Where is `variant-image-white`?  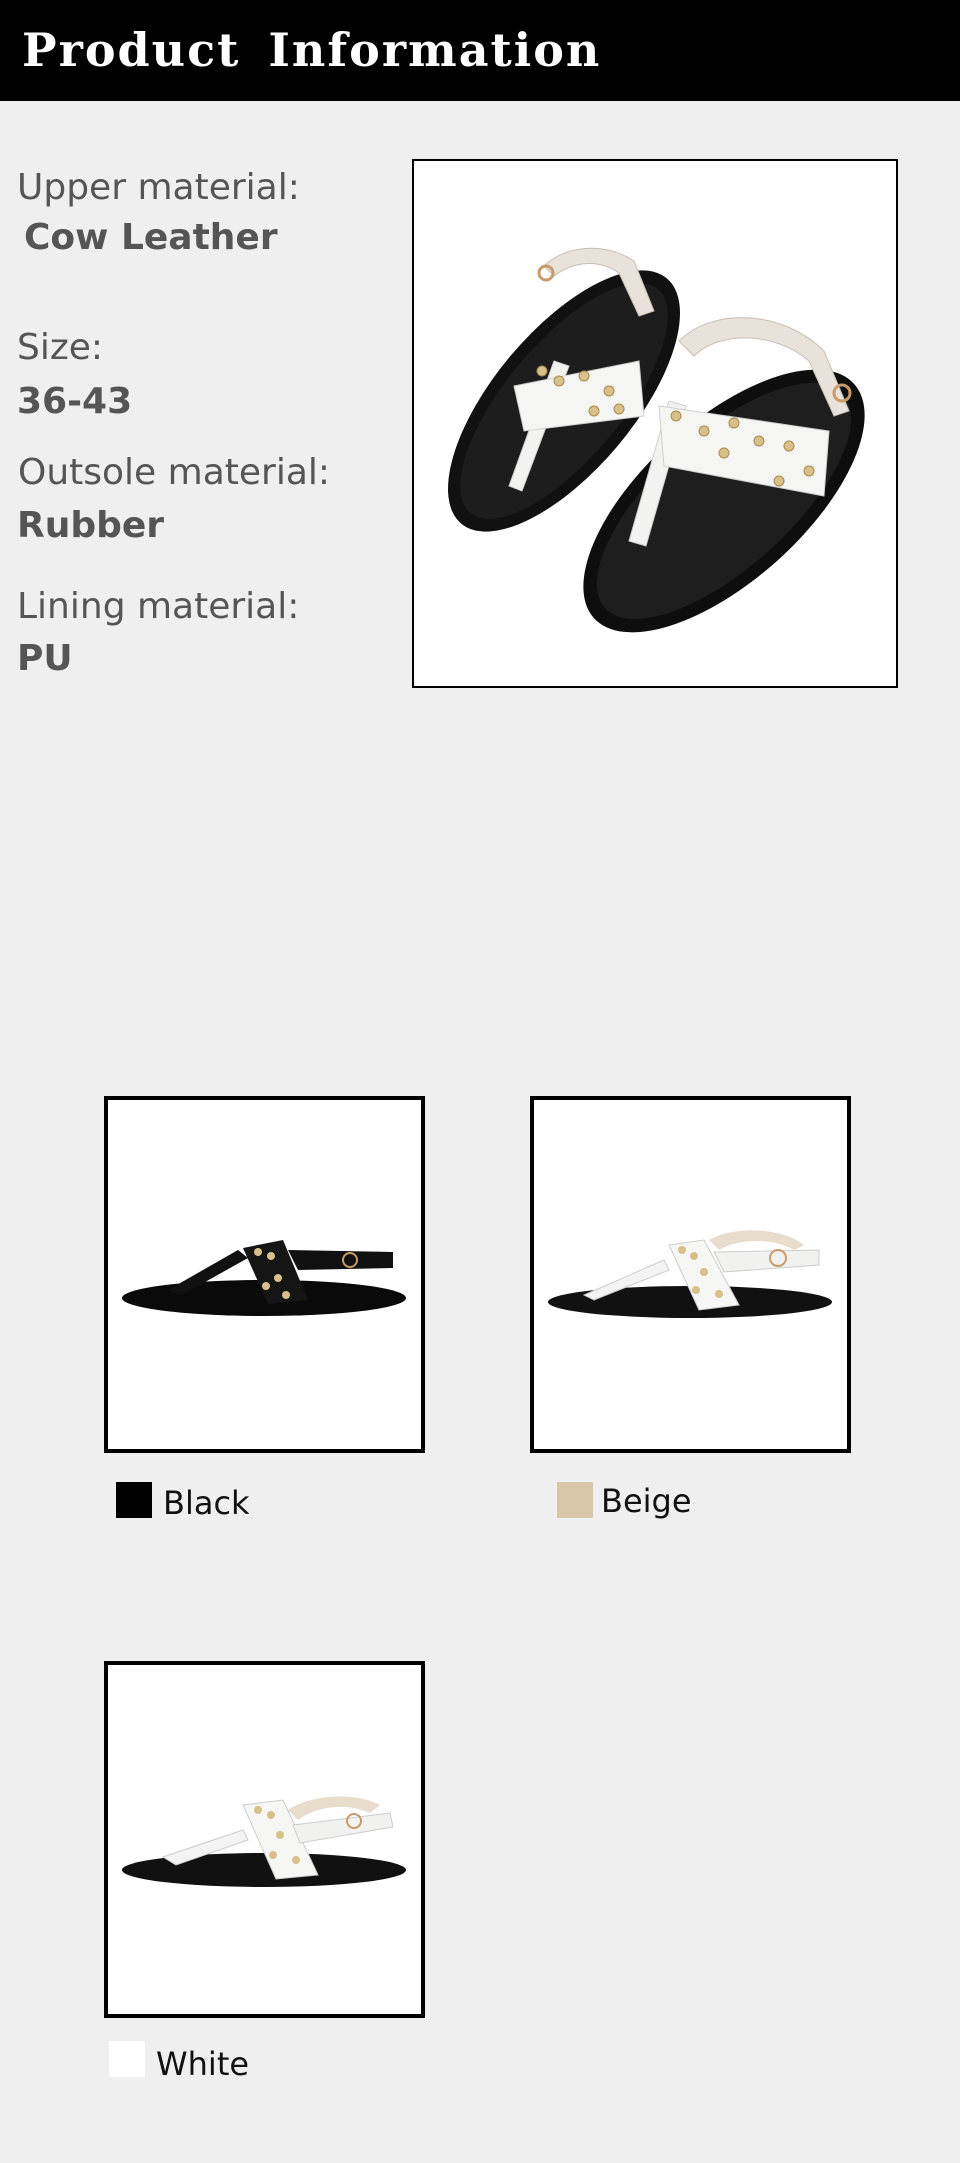
variant-image-white is located at coordinates (264, 1839).